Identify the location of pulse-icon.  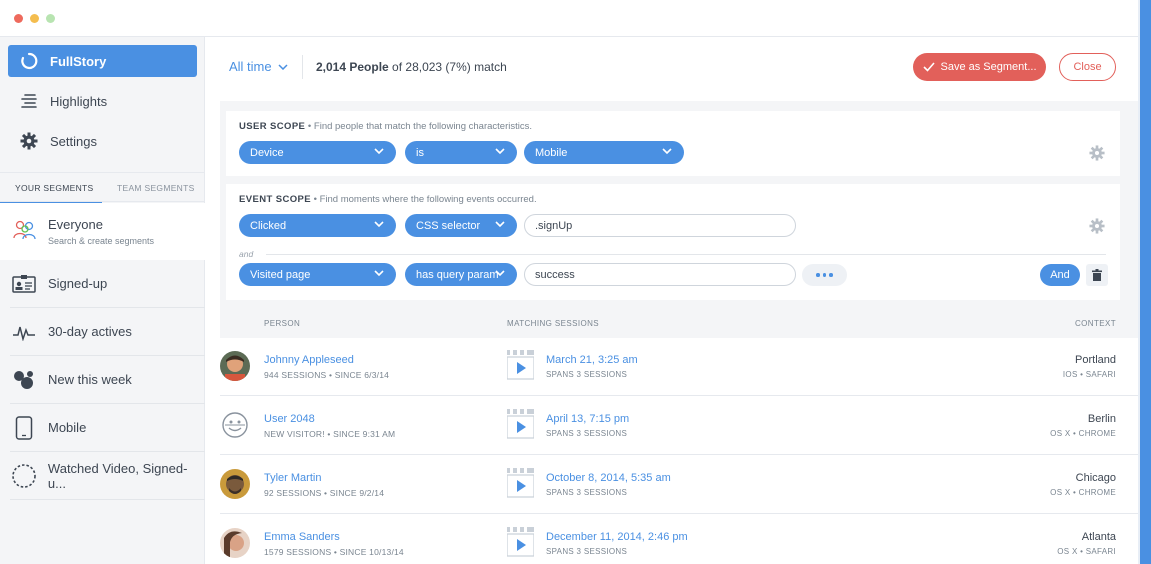
(24, 332).